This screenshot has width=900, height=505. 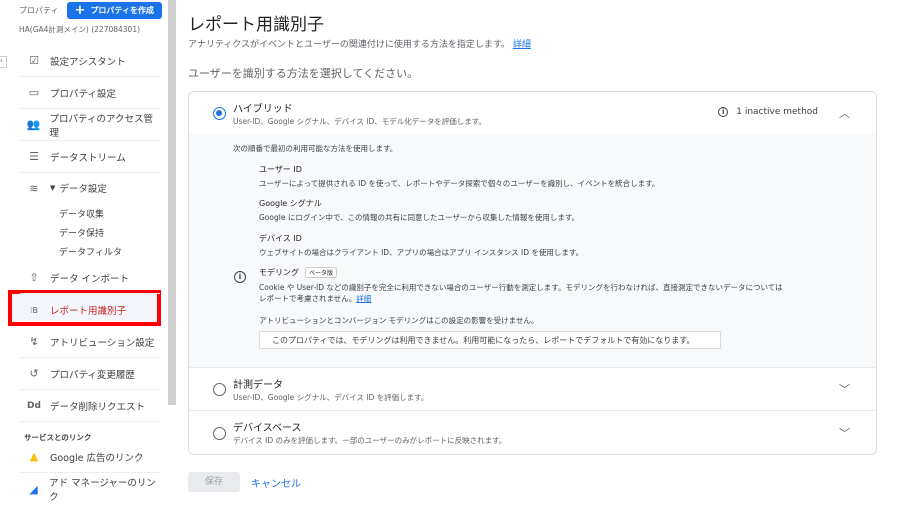 I want to click on layout-icon: ▭, so click(x=34, y=92).